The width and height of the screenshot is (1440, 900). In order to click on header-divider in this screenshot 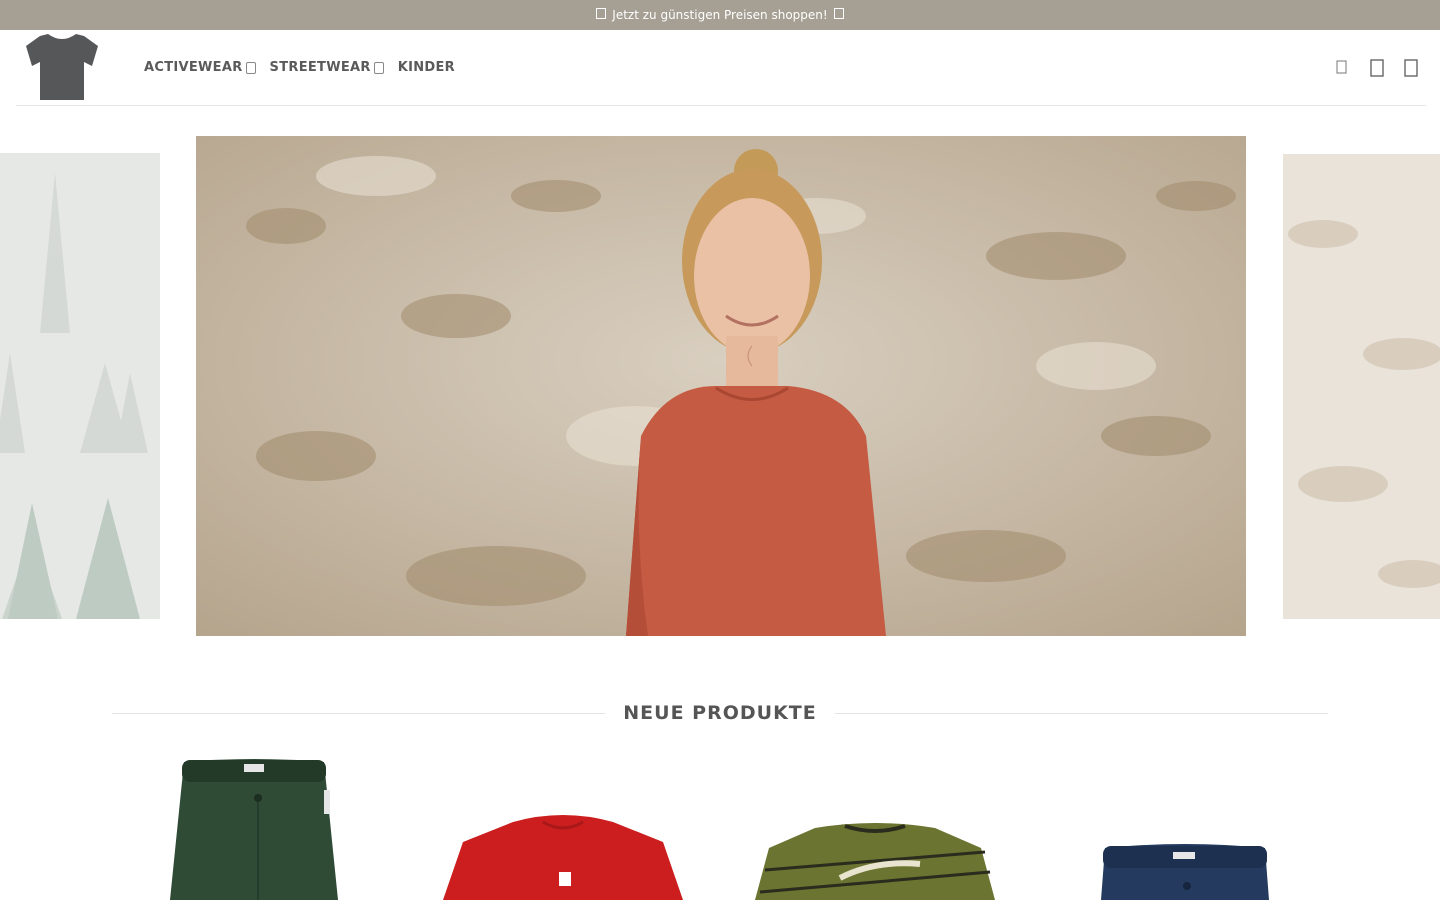, I will do `click(721, 105)`.